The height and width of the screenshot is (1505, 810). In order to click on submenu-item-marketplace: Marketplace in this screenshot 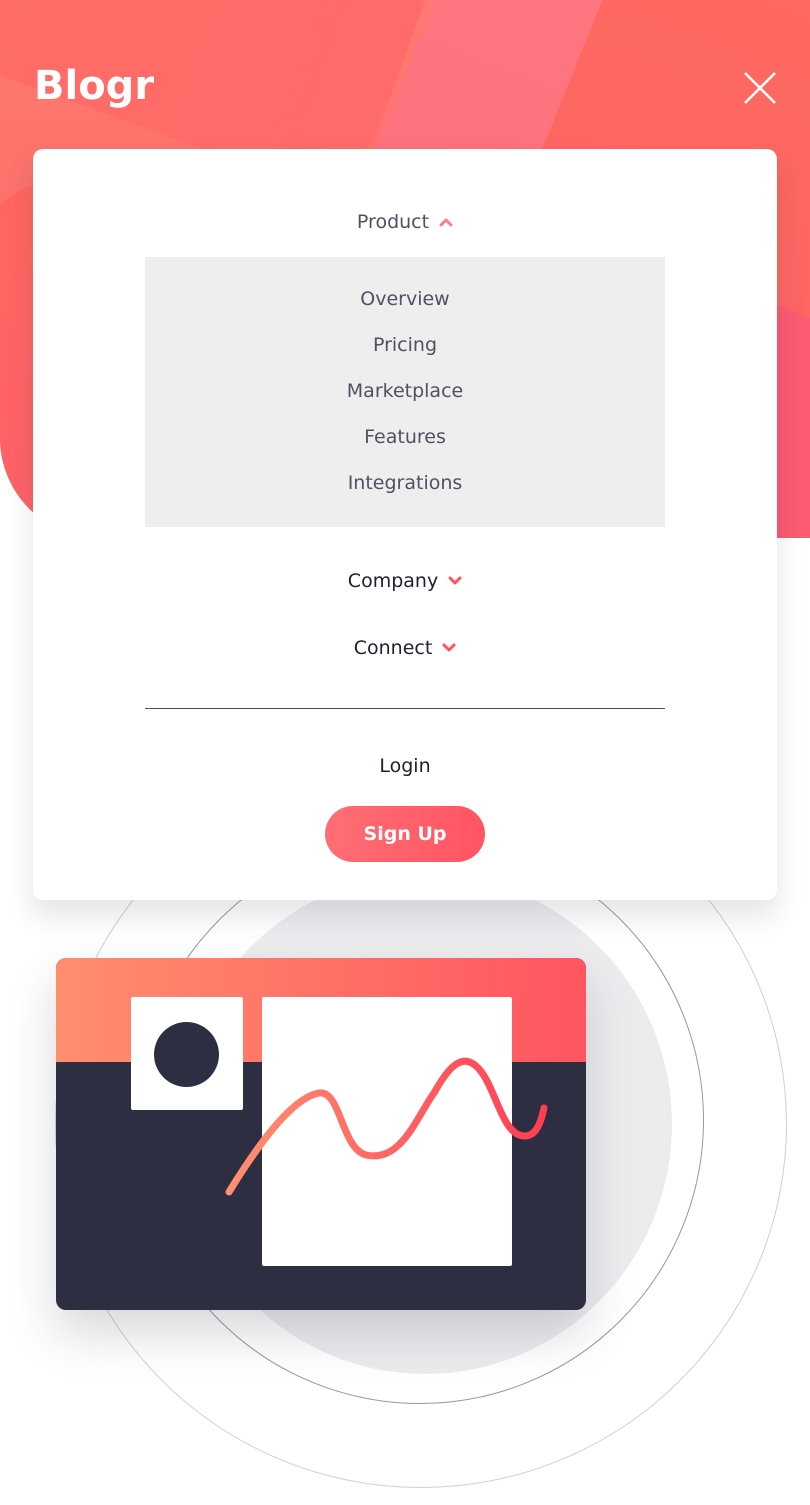, I will do `click(405, 391)`.